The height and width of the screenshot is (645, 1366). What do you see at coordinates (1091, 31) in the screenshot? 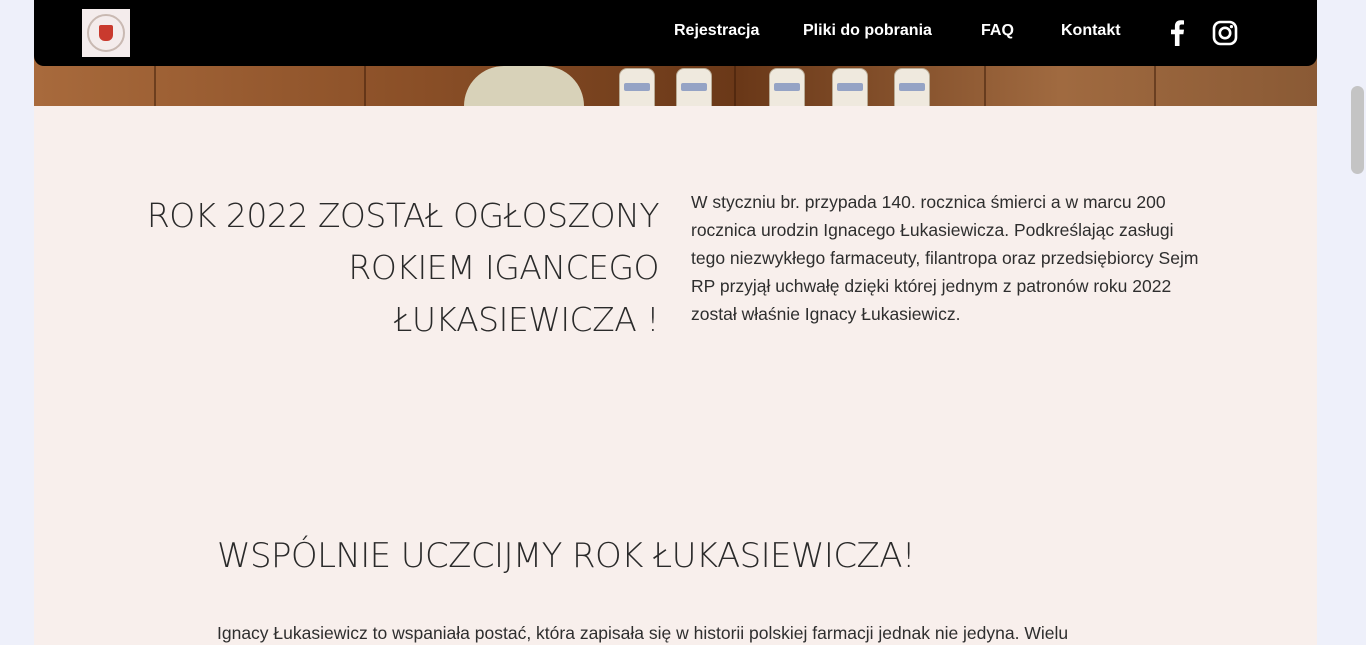
I see `nav-link-kontakt: Kontakt` at bounding box center [1091, 31].